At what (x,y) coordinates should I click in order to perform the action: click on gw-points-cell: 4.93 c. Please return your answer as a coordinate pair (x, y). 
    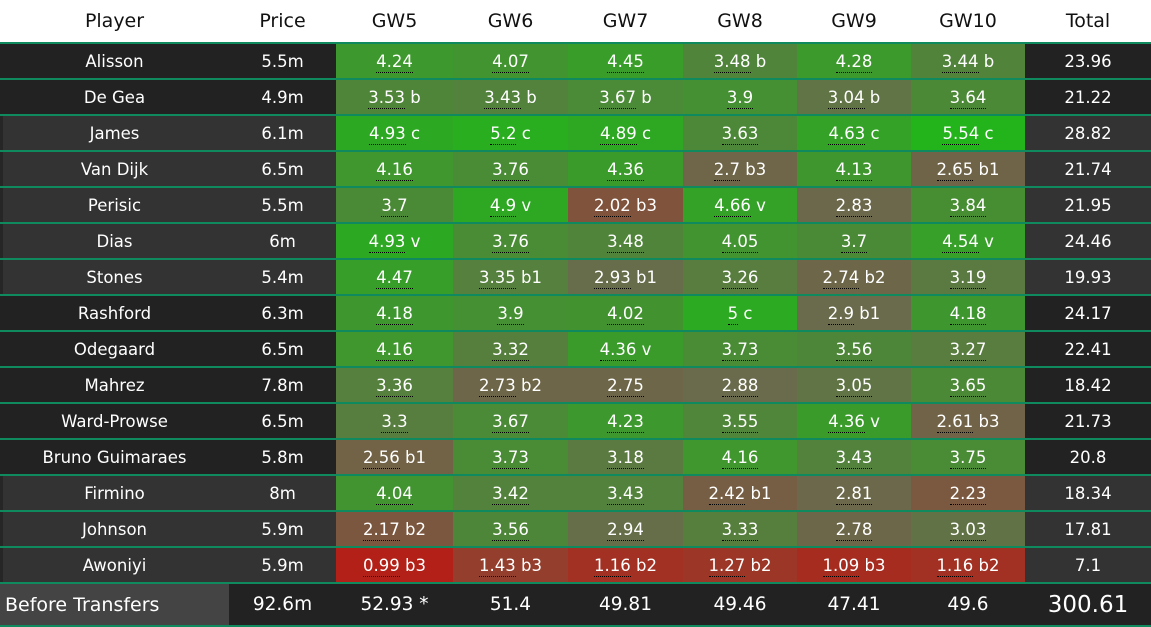
    Looking at the image, I should click on (394, 133).